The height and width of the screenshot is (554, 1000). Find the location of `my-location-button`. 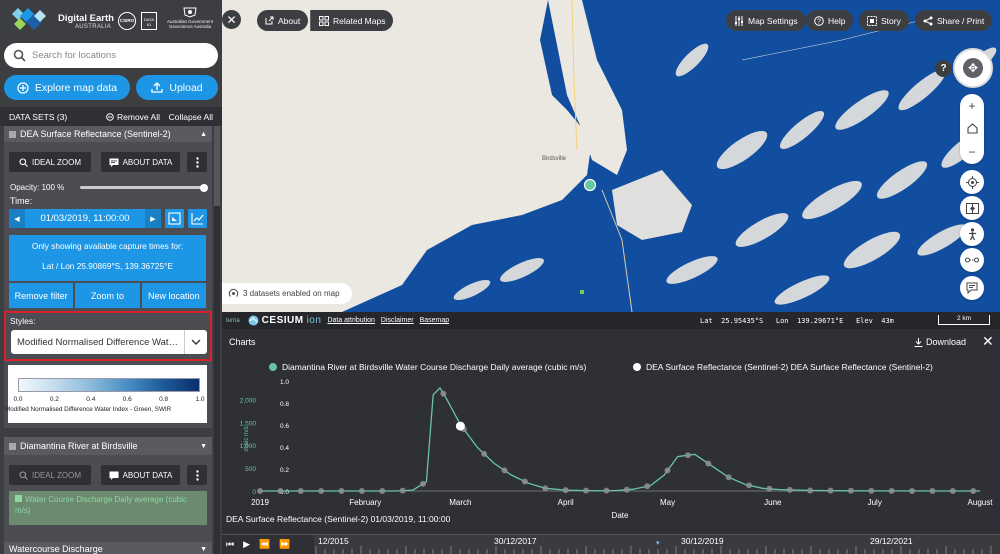

my-location-button is located at coordinates (972, 182).